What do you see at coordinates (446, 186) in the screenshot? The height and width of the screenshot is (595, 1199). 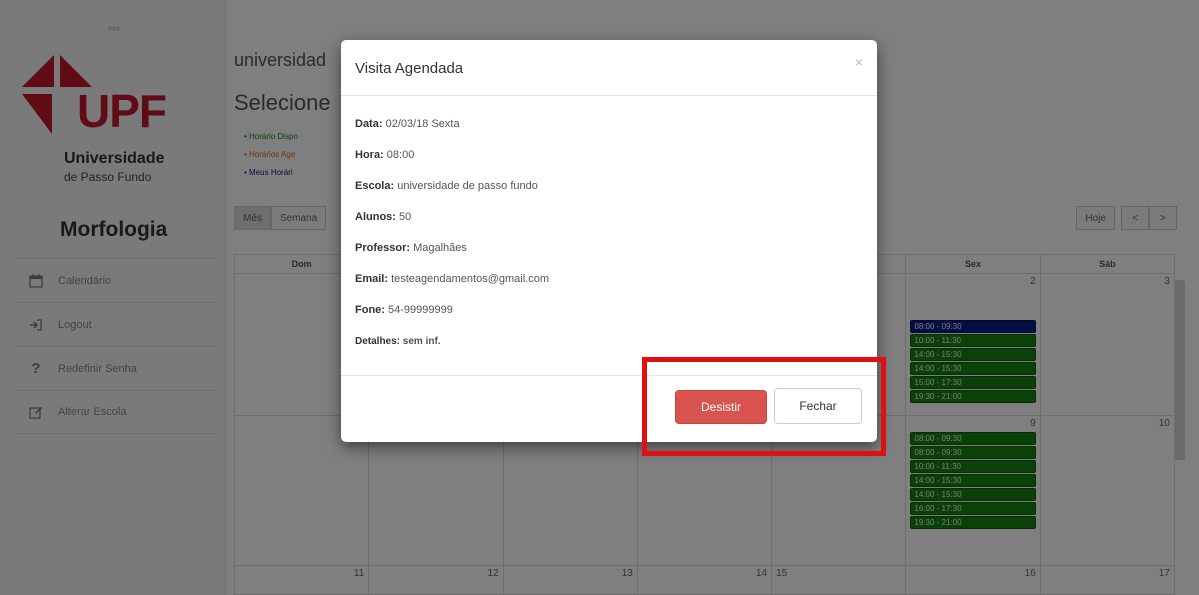 I see `field-escola: Escola: universidade de passo fundo` at bounding box center [446, 186].